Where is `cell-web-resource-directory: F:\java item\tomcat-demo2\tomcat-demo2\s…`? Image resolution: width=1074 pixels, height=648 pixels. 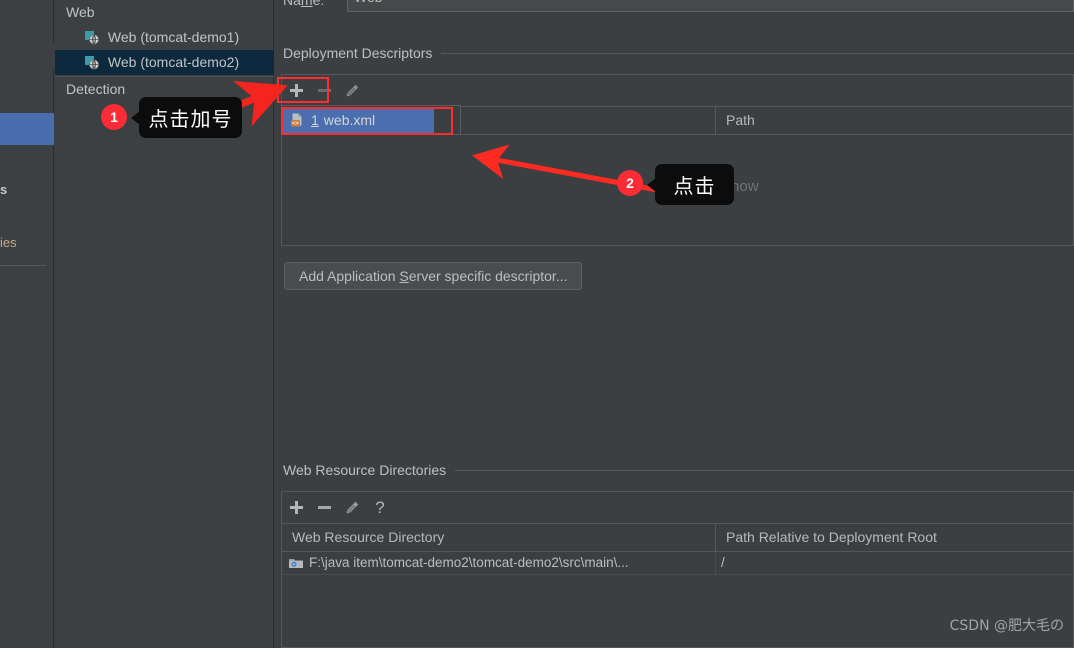 cell-web-resource-directory: F:\java item\tomcat-demo2\tomcat-demo2\s… is located at coordinates (498, 563).